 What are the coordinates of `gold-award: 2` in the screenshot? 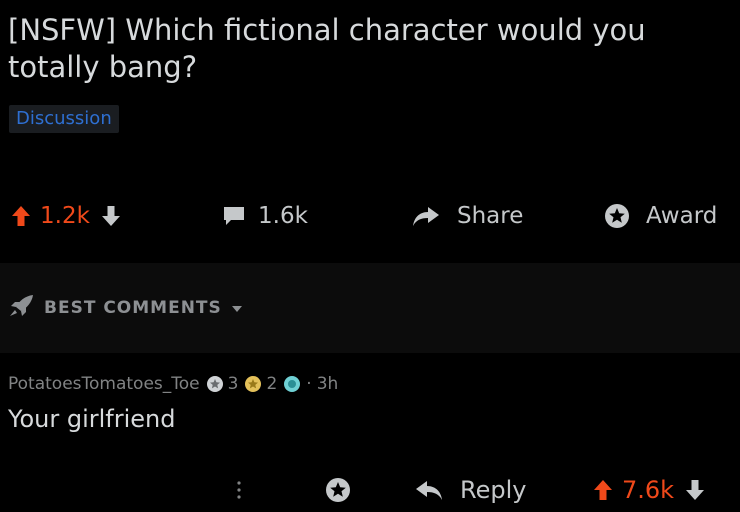 It's located at (260, 384).